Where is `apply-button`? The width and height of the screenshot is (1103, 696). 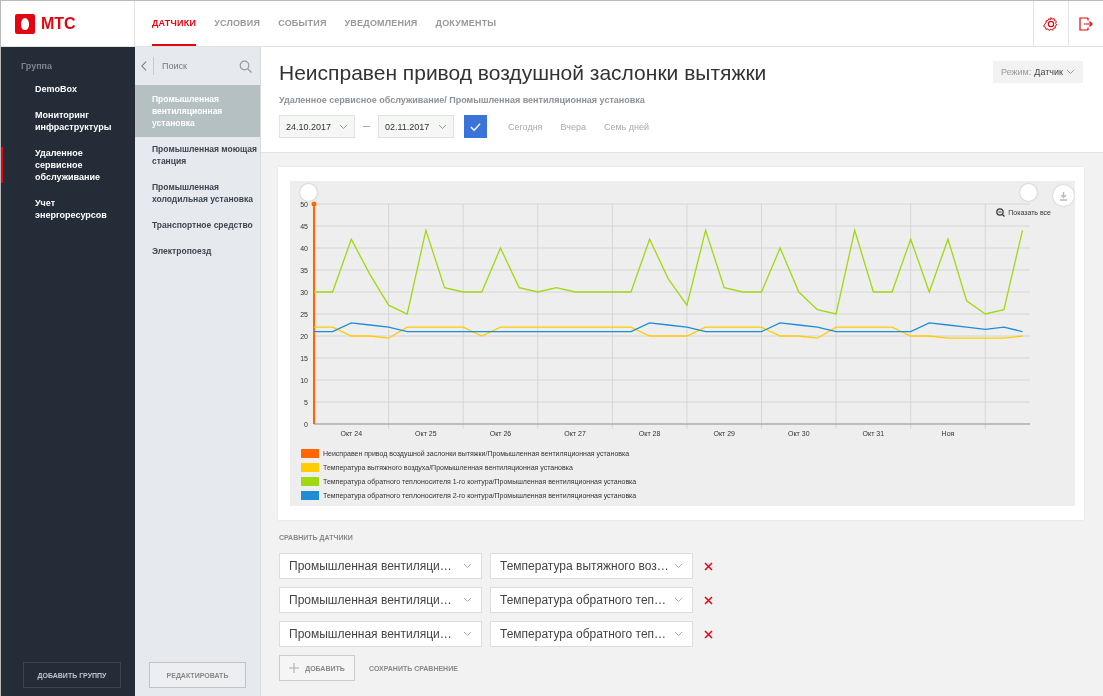 apply-button is located at coordinates (475, 126).